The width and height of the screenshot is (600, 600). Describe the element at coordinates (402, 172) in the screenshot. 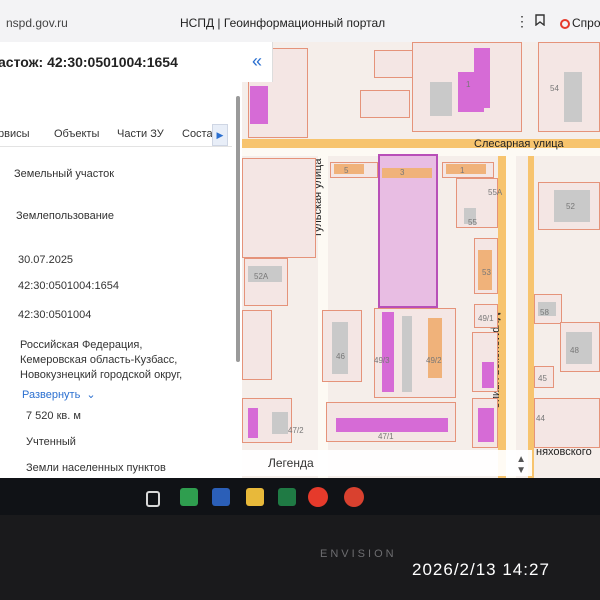

I see `map-label: 3` at that location.